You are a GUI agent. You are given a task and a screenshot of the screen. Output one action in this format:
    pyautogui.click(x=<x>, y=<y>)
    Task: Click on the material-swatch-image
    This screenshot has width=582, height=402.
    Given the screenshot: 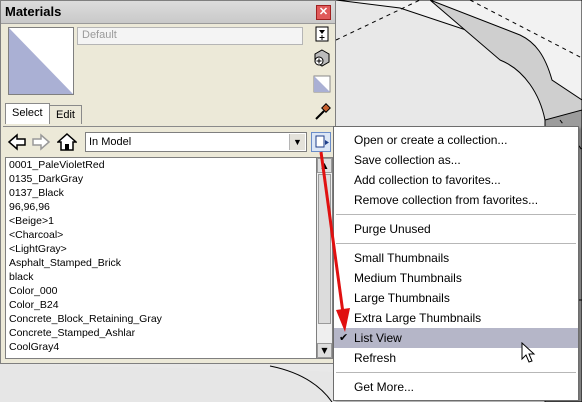 What is the action you would take?
    pyautogui.click(x=41, y=61)
    